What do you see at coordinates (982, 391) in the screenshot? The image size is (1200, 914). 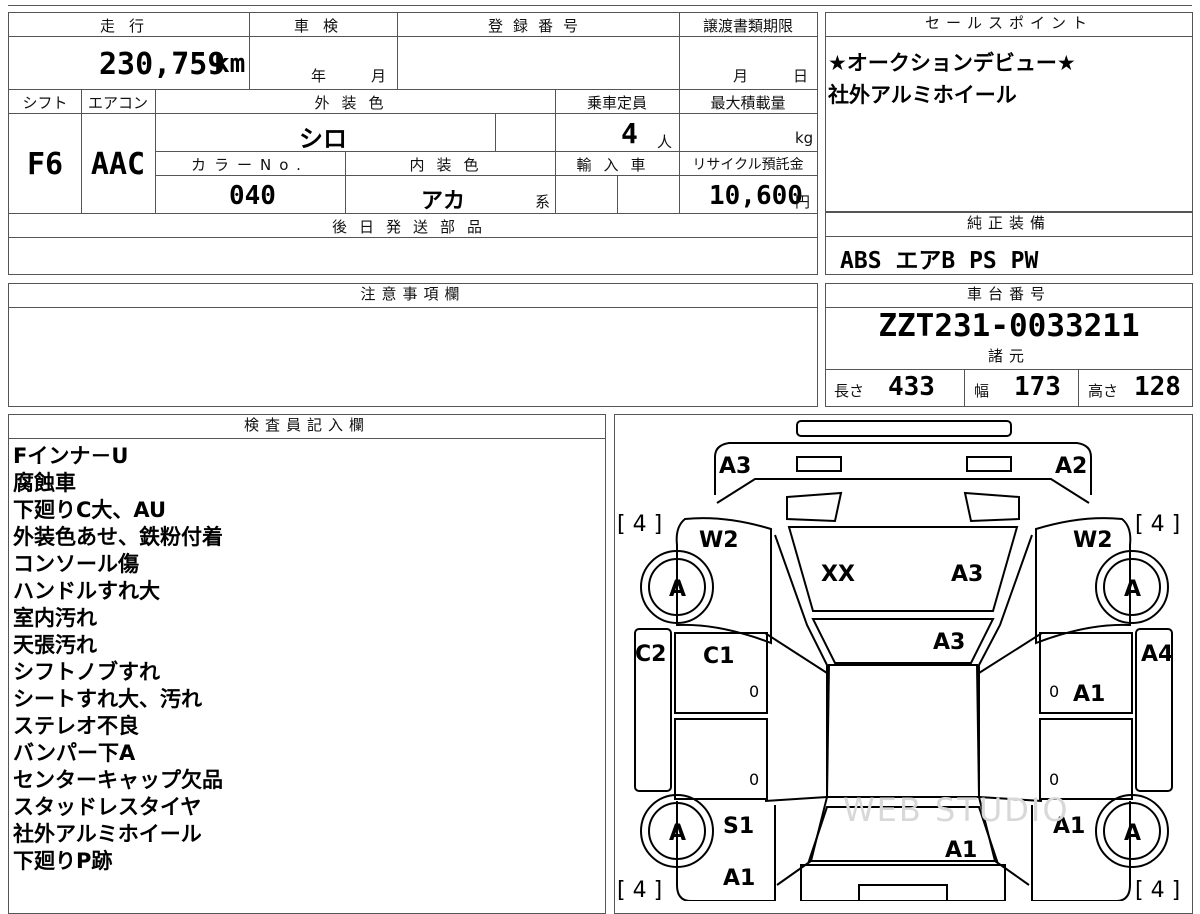 I see `width-label: 幅` at bounding box center [982, 391].